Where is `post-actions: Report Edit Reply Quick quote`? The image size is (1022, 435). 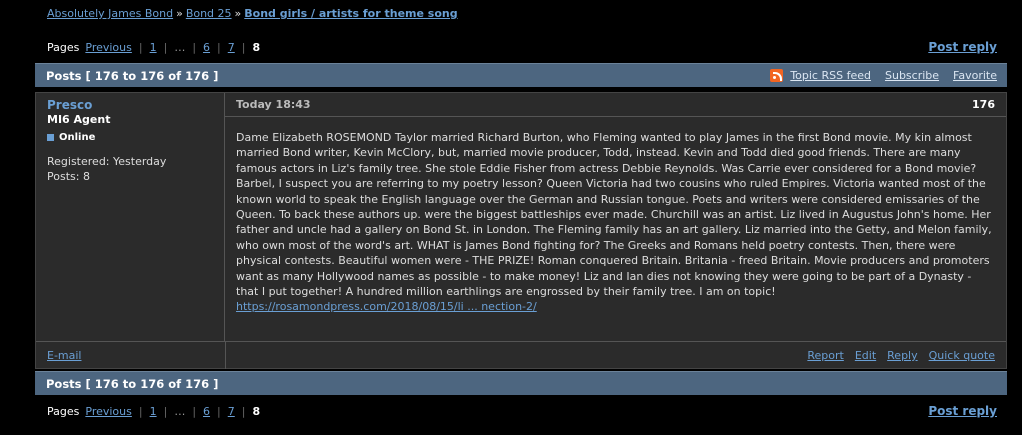
post-actions: Report Edit Reply Quick quote is located at coordinates (895, 355).